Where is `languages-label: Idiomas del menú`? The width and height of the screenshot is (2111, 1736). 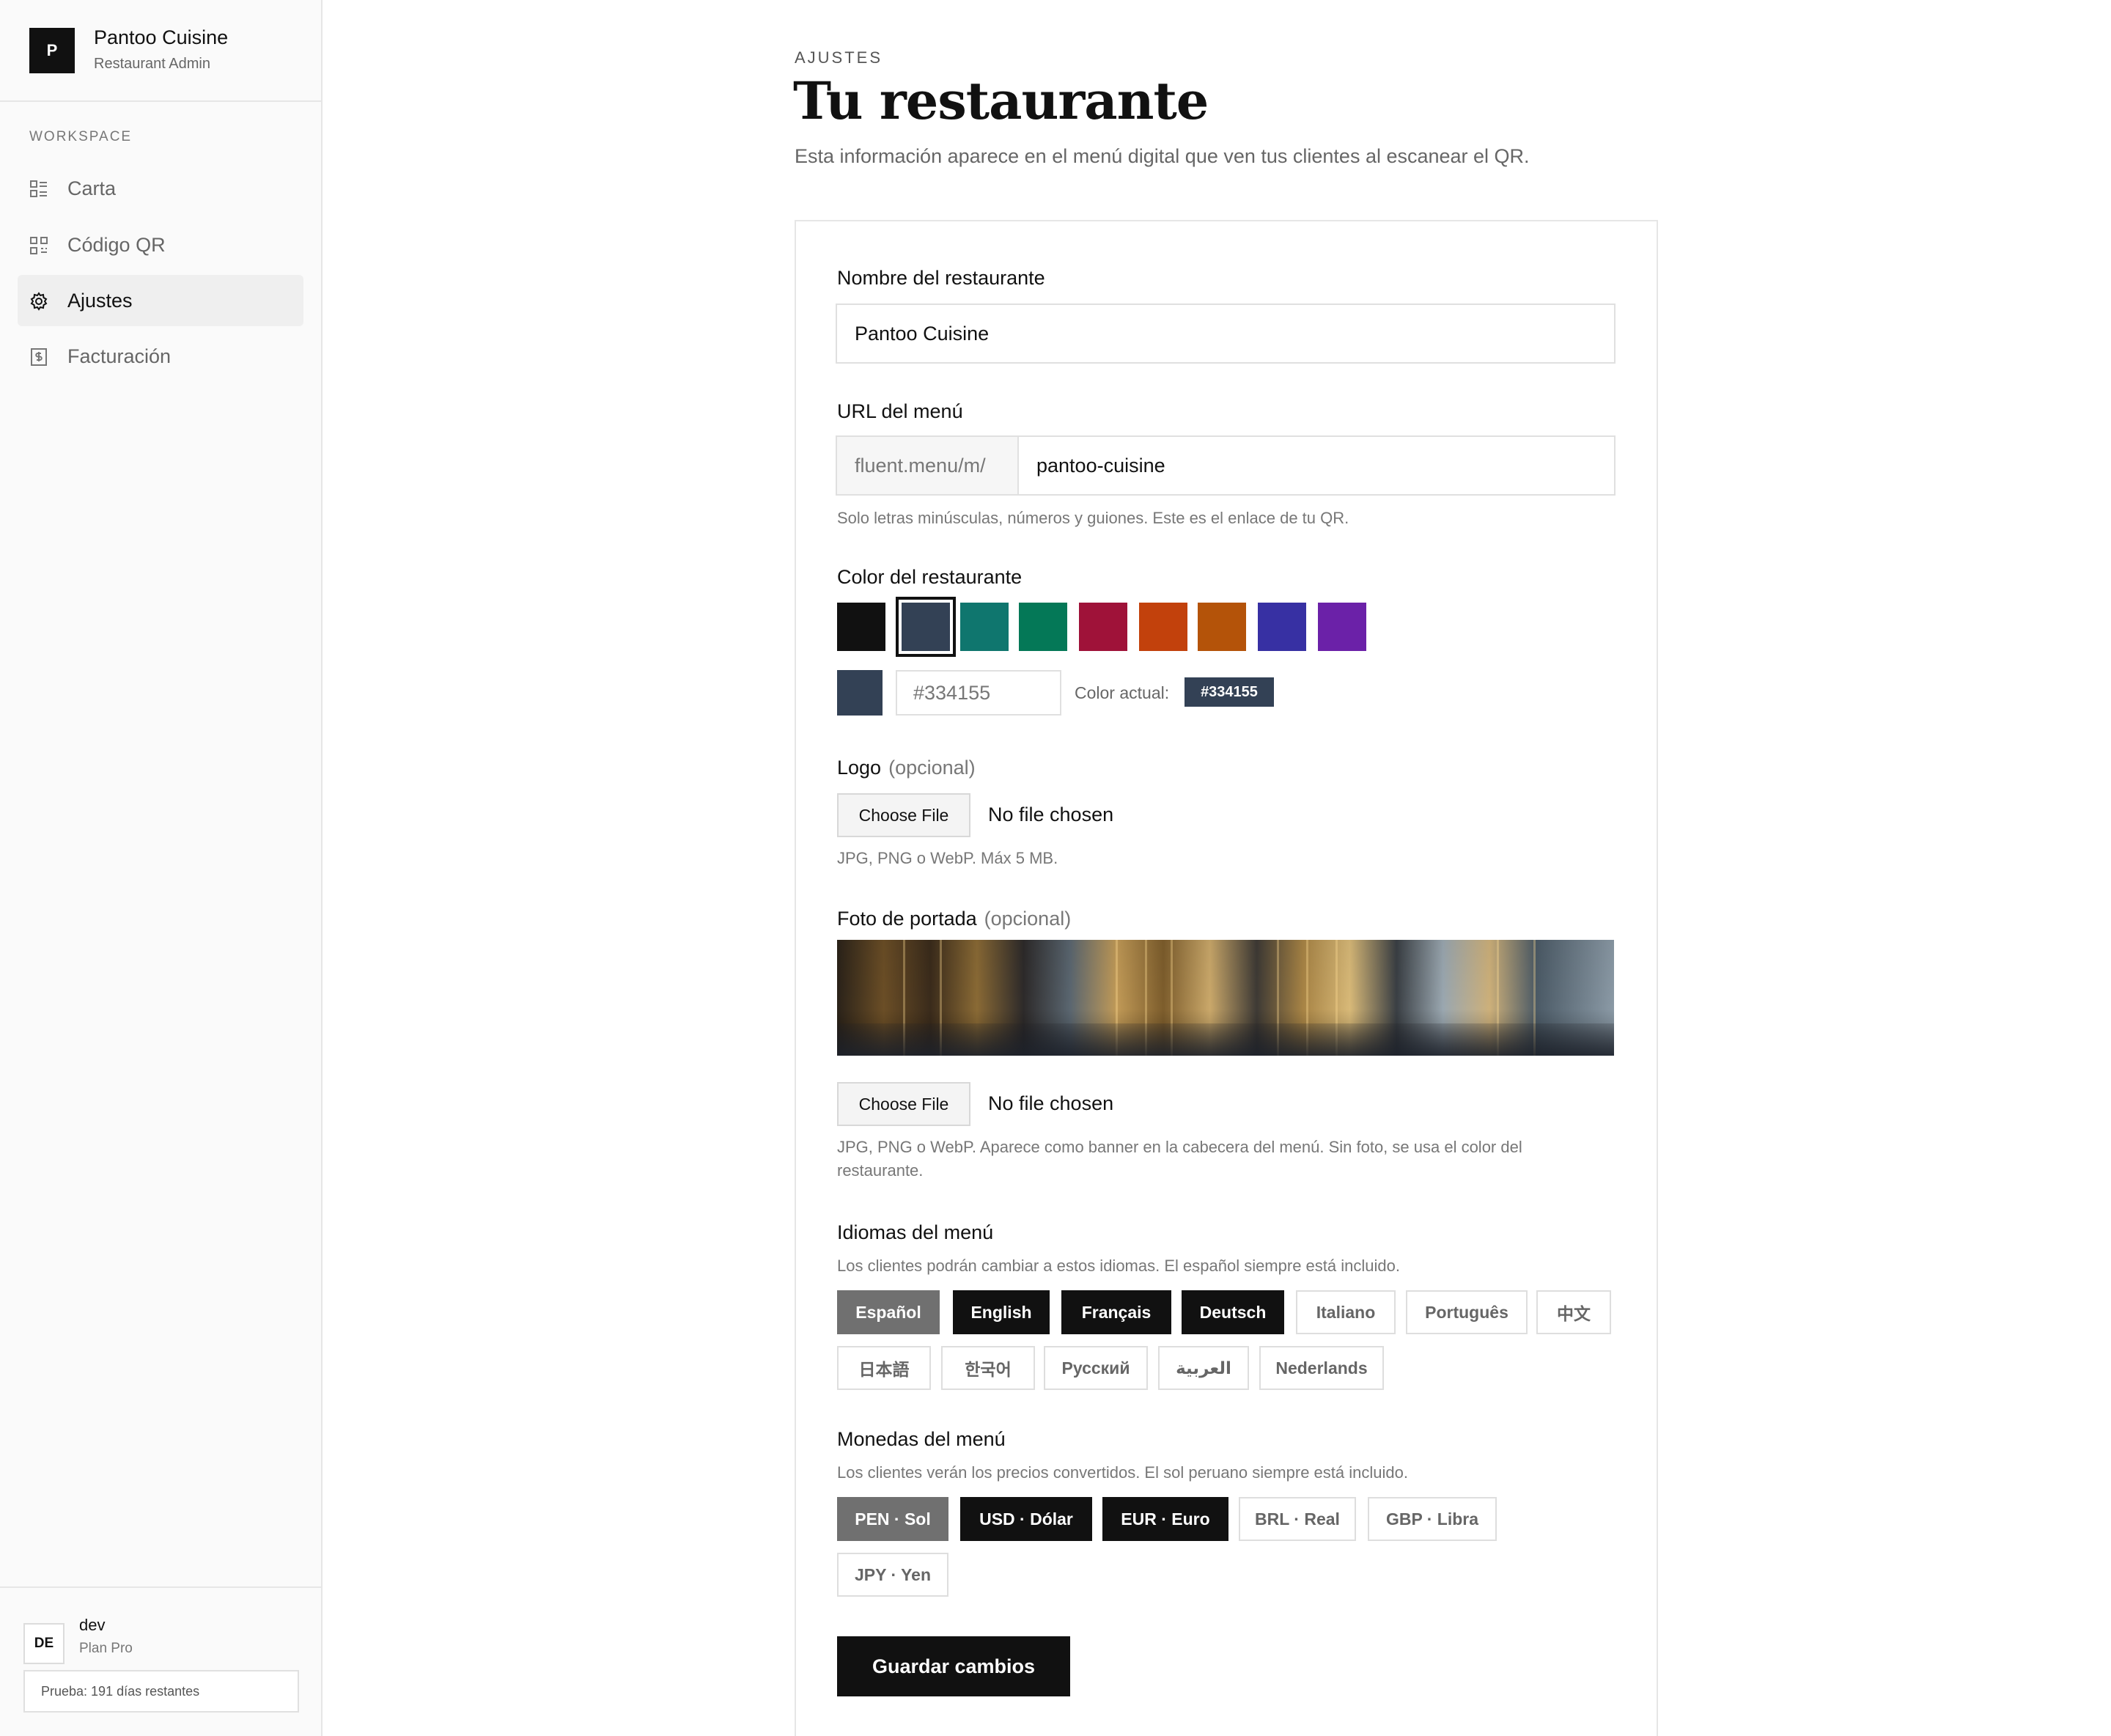
languages-label: Idiomas del menú is located at coordinates (915, 1232).